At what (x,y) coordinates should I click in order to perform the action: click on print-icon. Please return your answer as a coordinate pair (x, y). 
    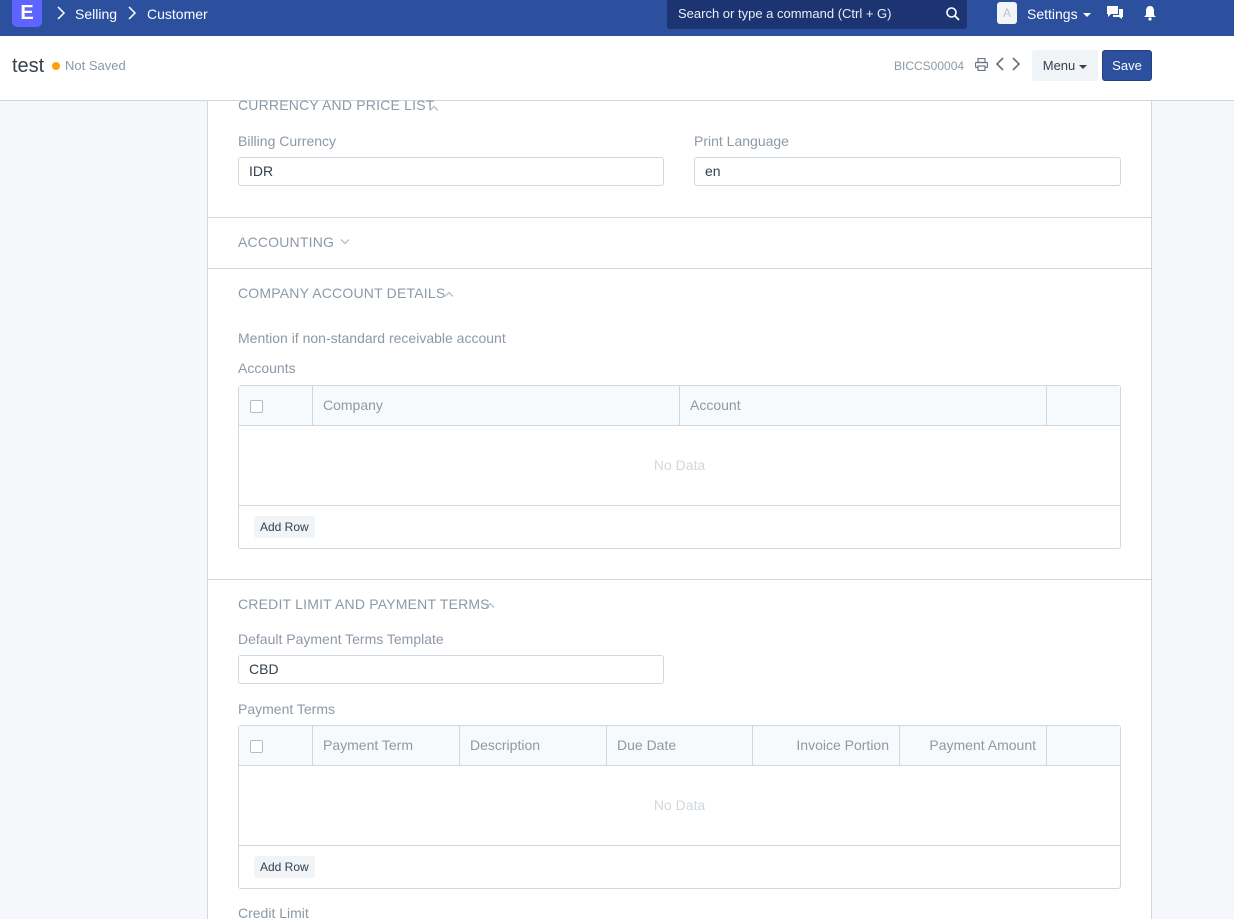
    Looking at the image, I should click on (981, 64).